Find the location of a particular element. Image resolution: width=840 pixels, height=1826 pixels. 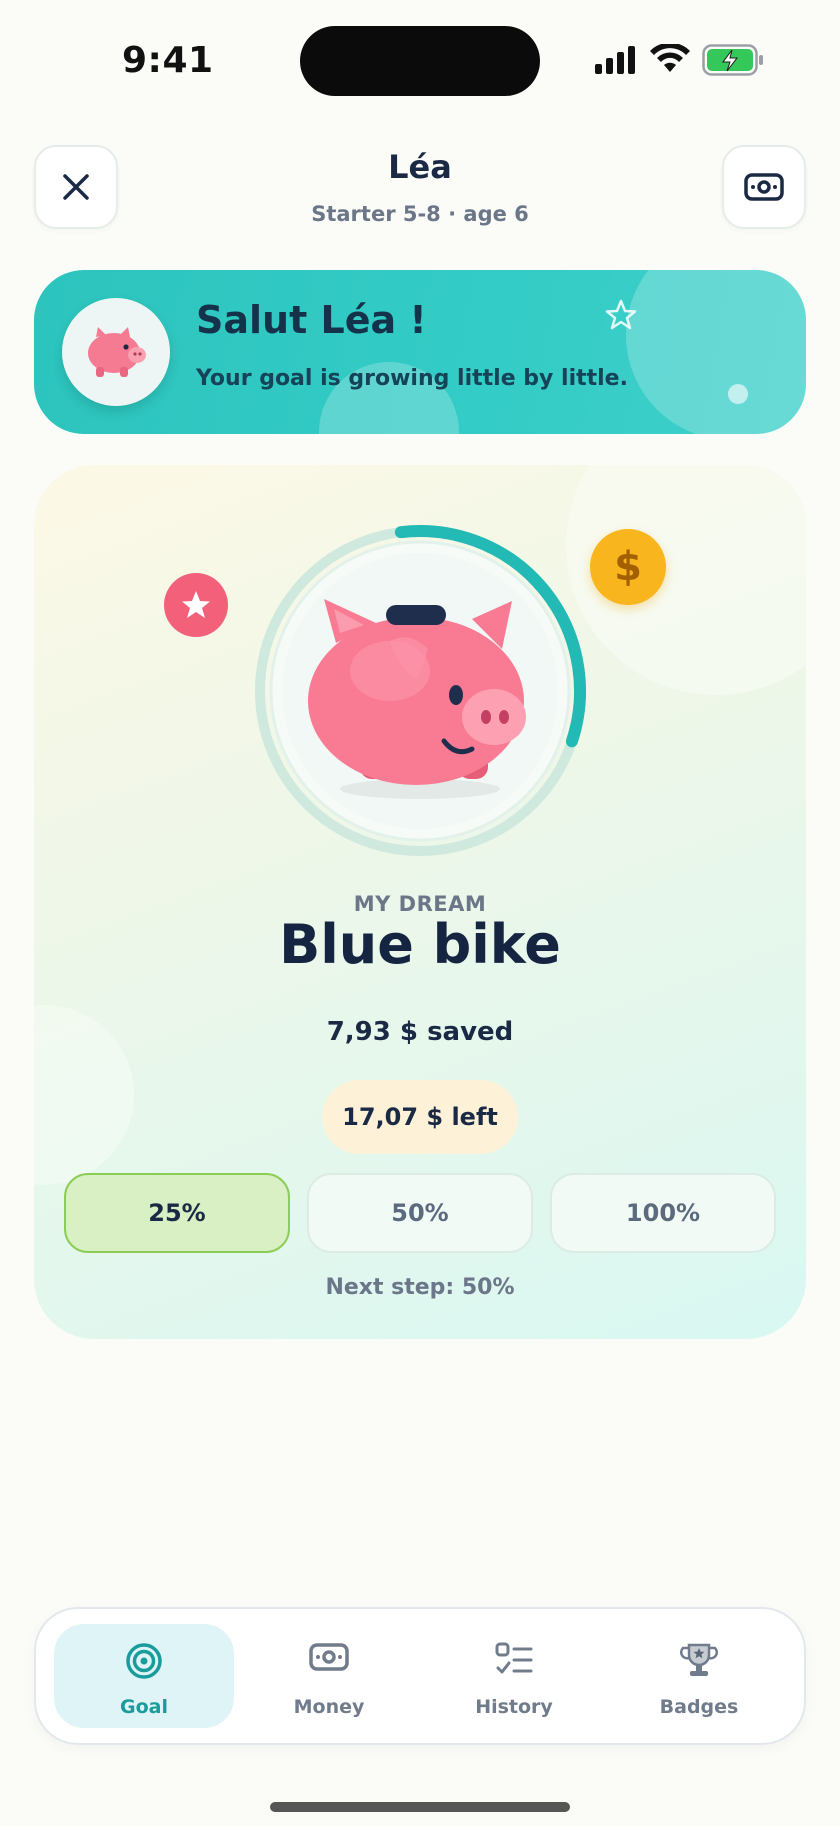

decor-dot is located at coordinates (738, 394).